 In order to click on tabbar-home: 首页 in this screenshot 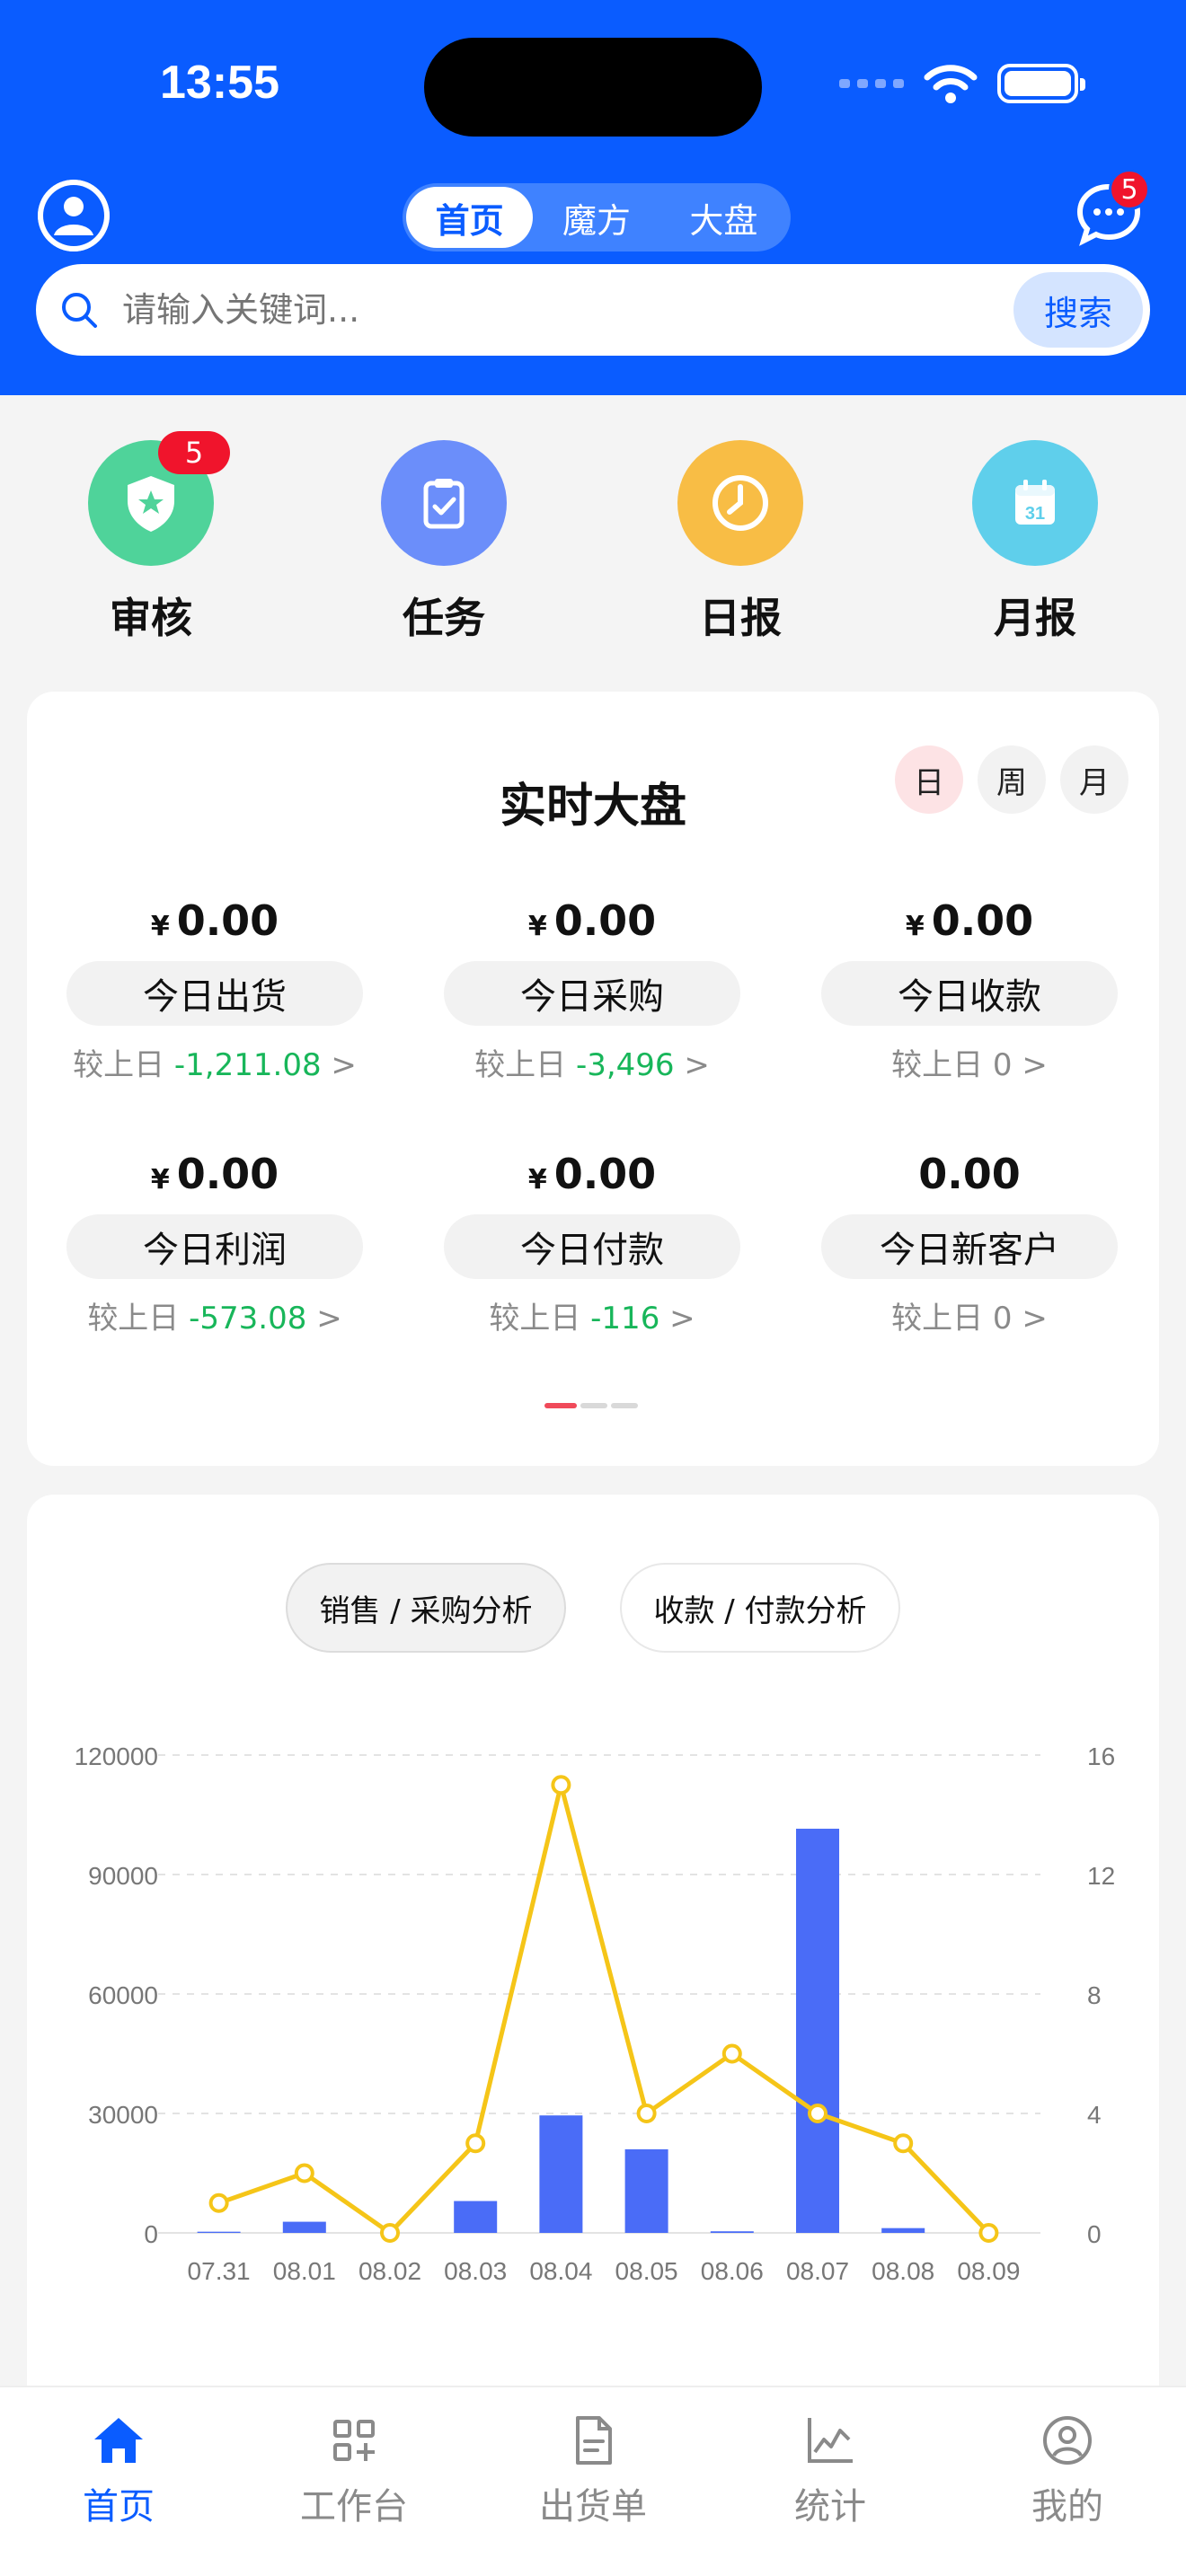, I will do `click(118, 2471)`.